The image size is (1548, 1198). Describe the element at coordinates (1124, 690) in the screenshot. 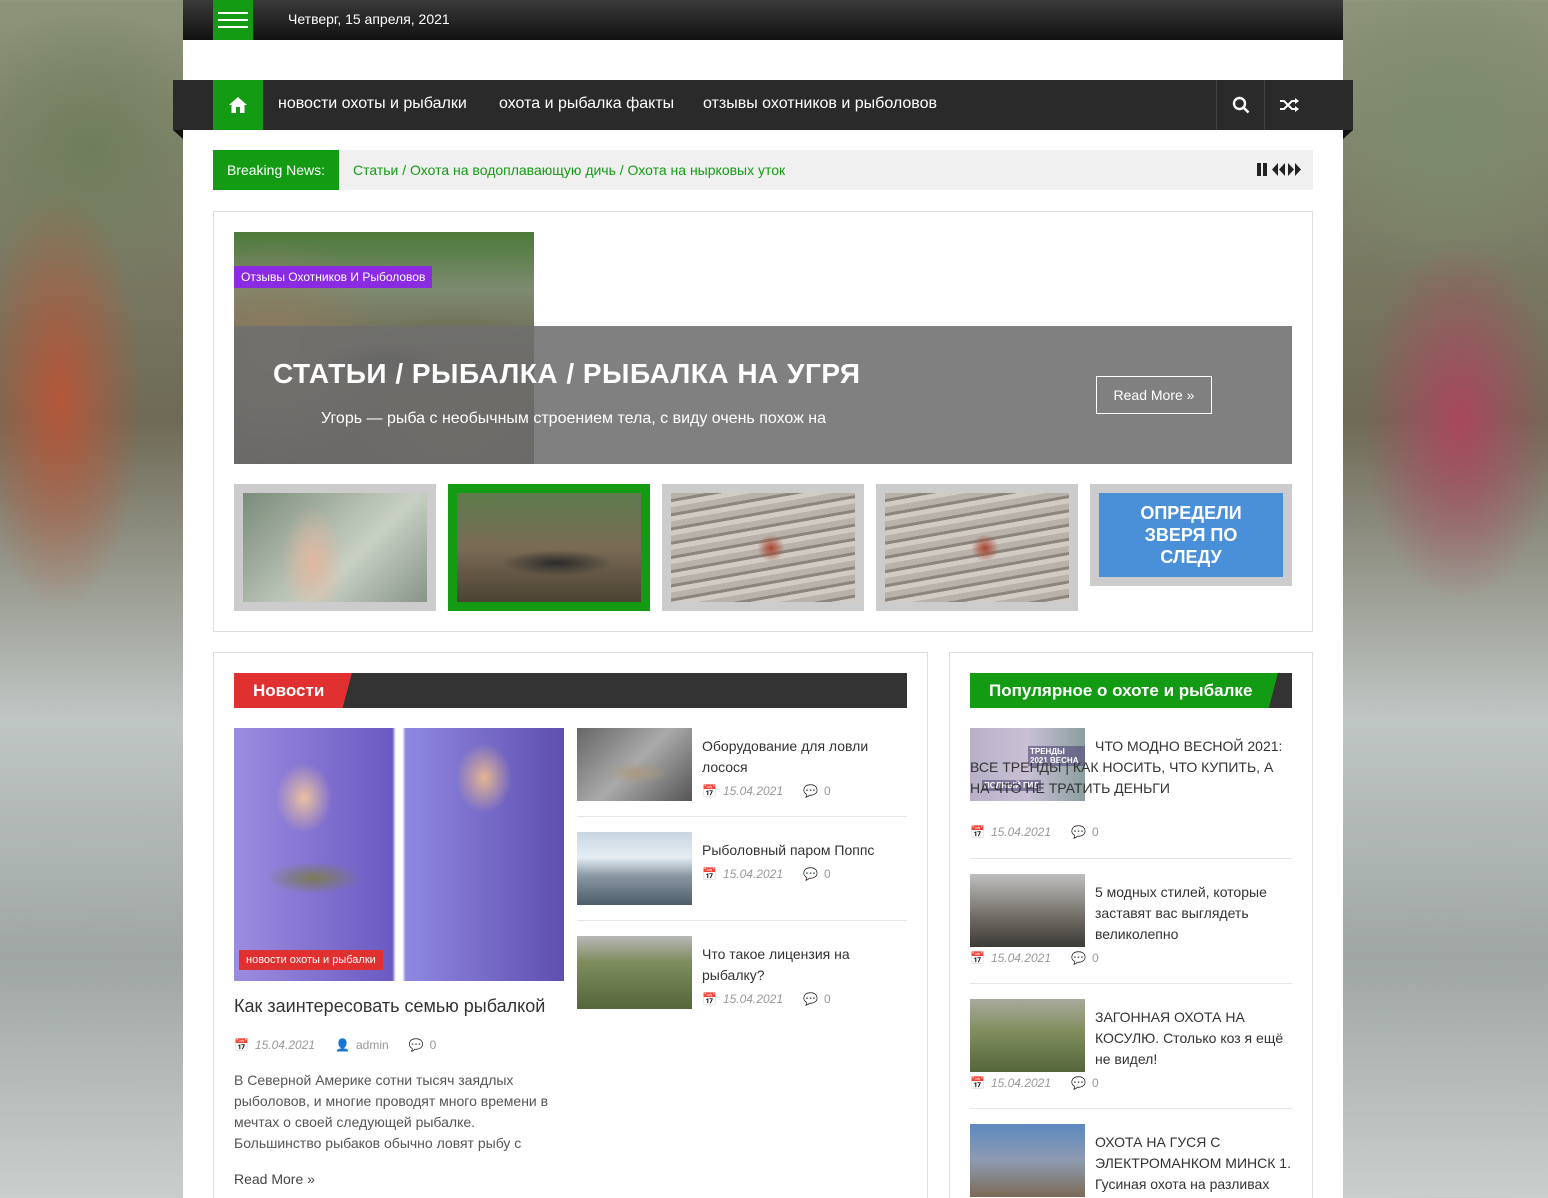

I see `popular-heading: Популярное о охоте и рыбалке` at that location.